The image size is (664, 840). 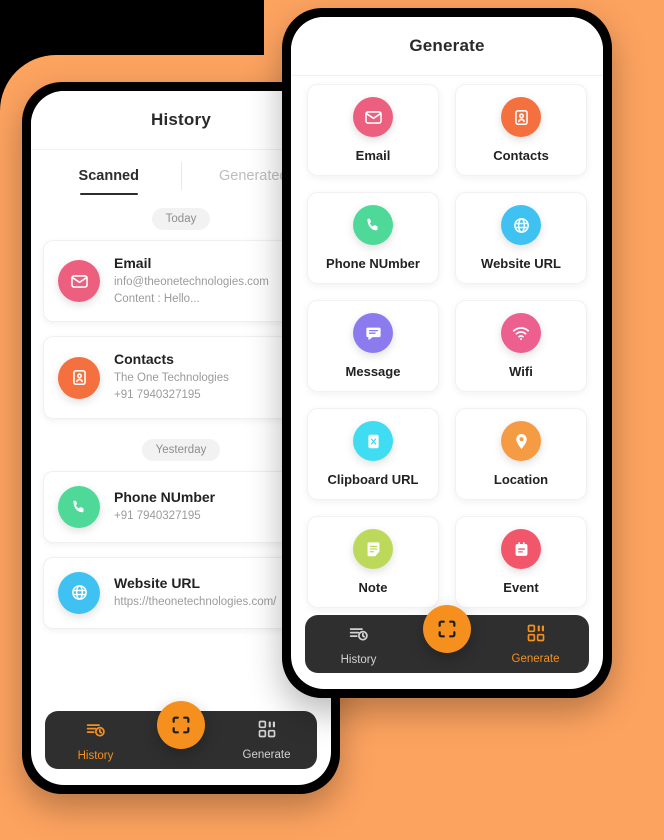 I want to click on calendar-icon, so click(x=521, y=549).